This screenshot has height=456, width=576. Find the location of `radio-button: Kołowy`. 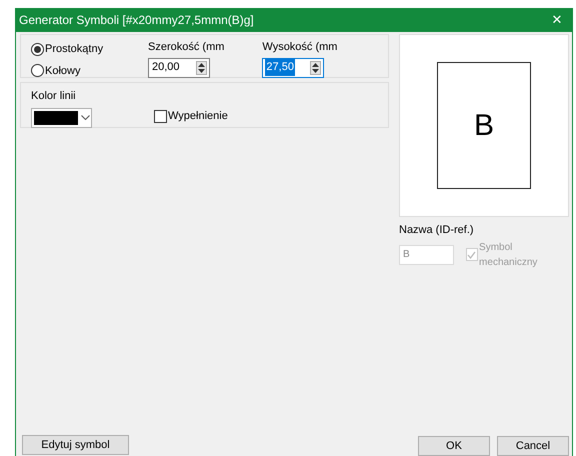

radio-button: Kołowy is located at coordinates (89, 70).